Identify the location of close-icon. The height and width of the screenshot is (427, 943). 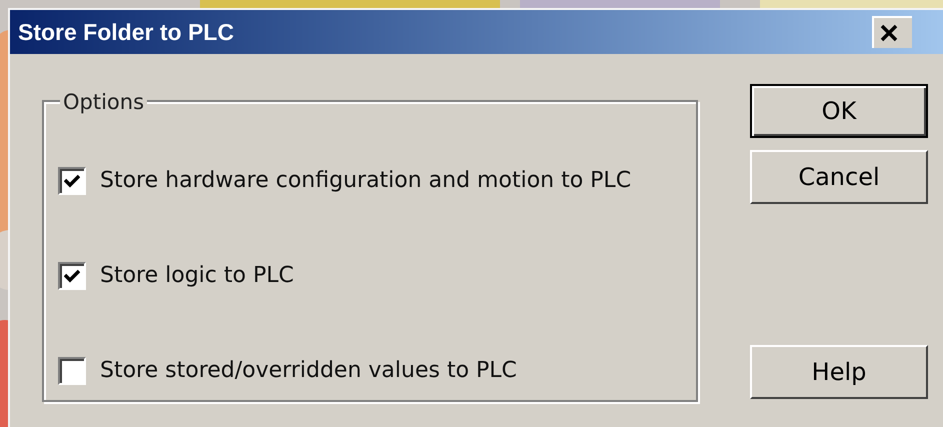
(889, 33).